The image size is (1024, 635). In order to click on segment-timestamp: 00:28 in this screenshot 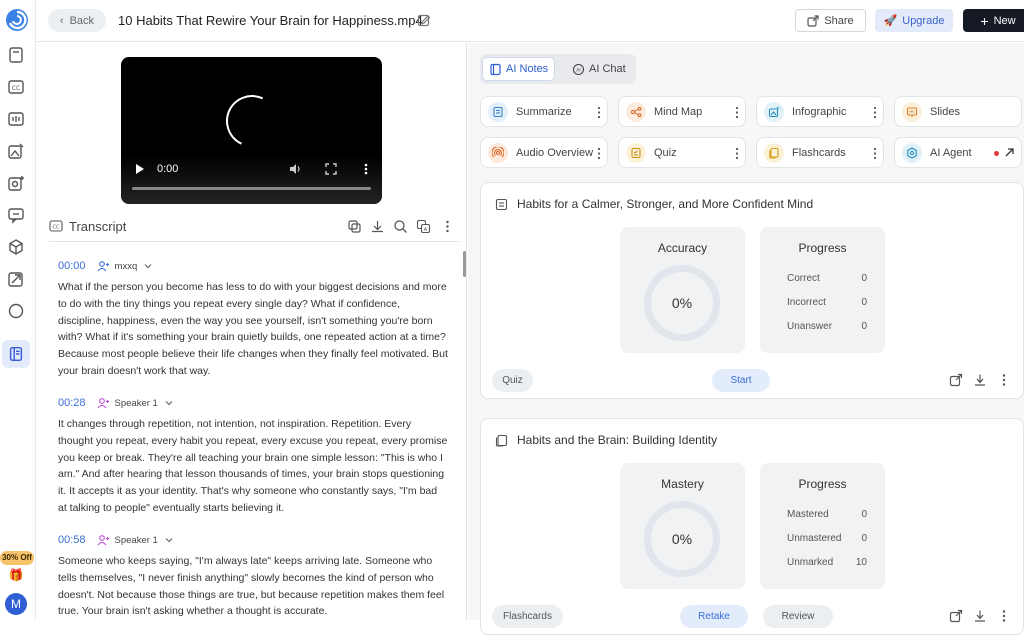, I will do `click(72, 403)`.